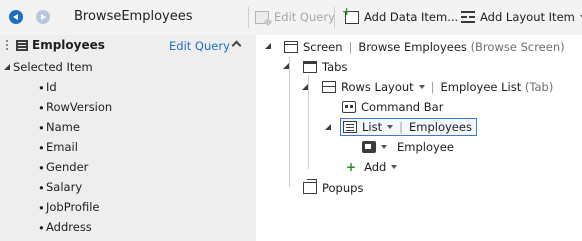  Describe the element at coordinates (481, 87) in the screenshot. I see `rows-layout-name: Employee List` at that location.